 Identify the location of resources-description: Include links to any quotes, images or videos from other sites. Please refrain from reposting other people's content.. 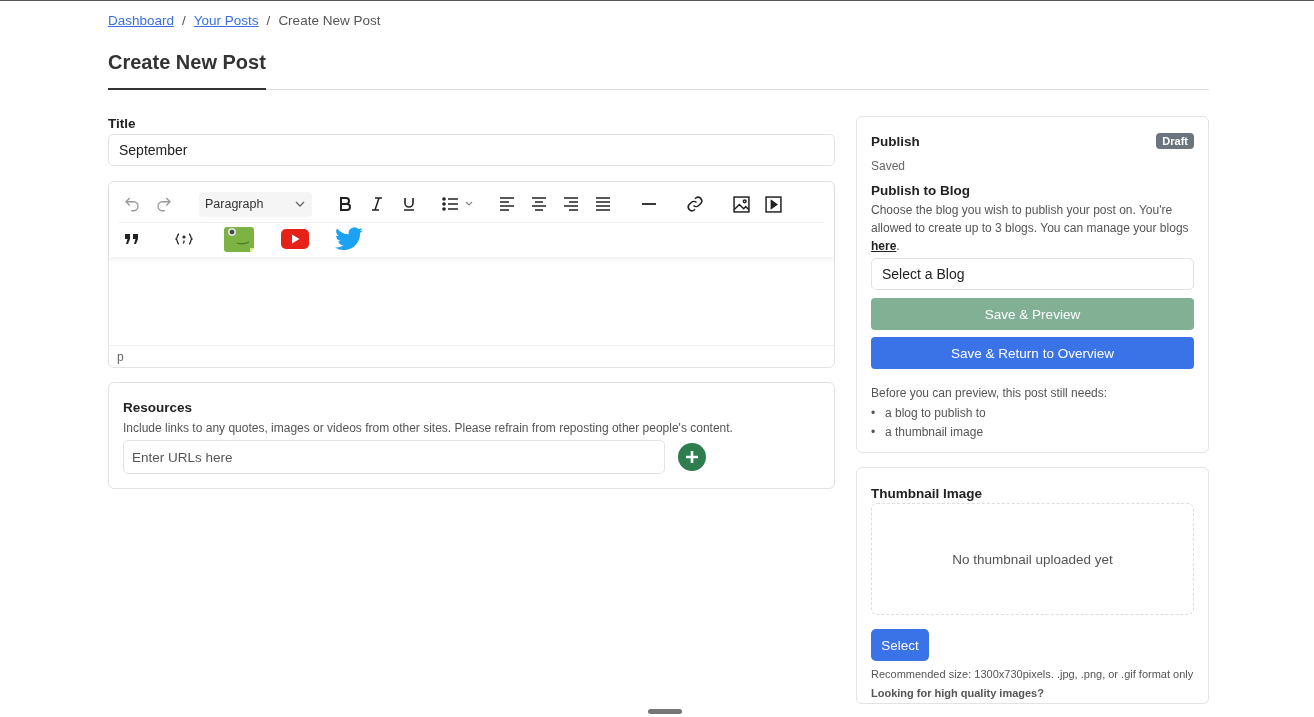
(428, 428).